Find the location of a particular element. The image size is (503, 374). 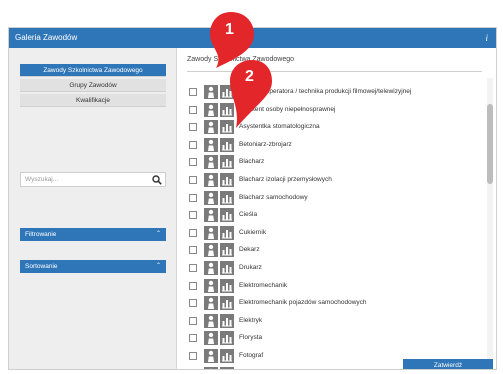

list-item: Drukarz is located at coordinates (329, 268).